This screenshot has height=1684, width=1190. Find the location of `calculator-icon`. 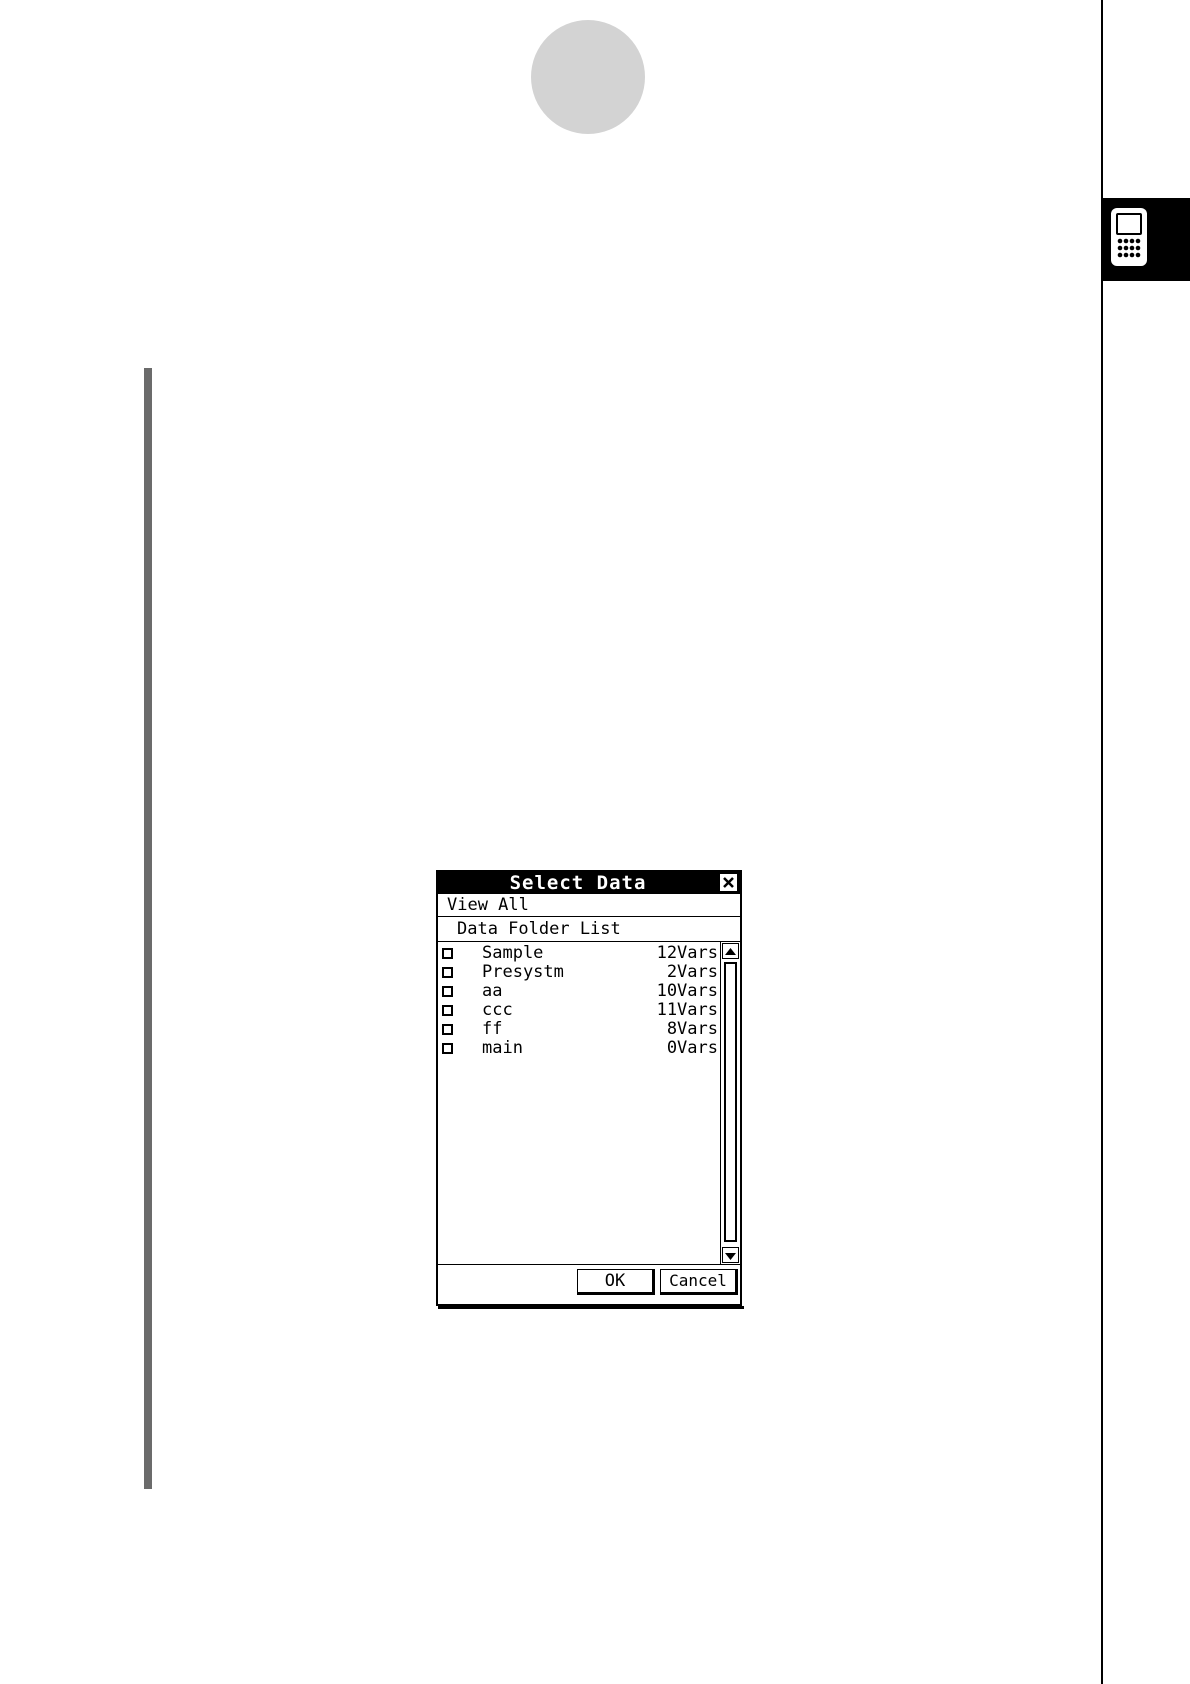

calculator-icon is located at coordinates (1129, 237).